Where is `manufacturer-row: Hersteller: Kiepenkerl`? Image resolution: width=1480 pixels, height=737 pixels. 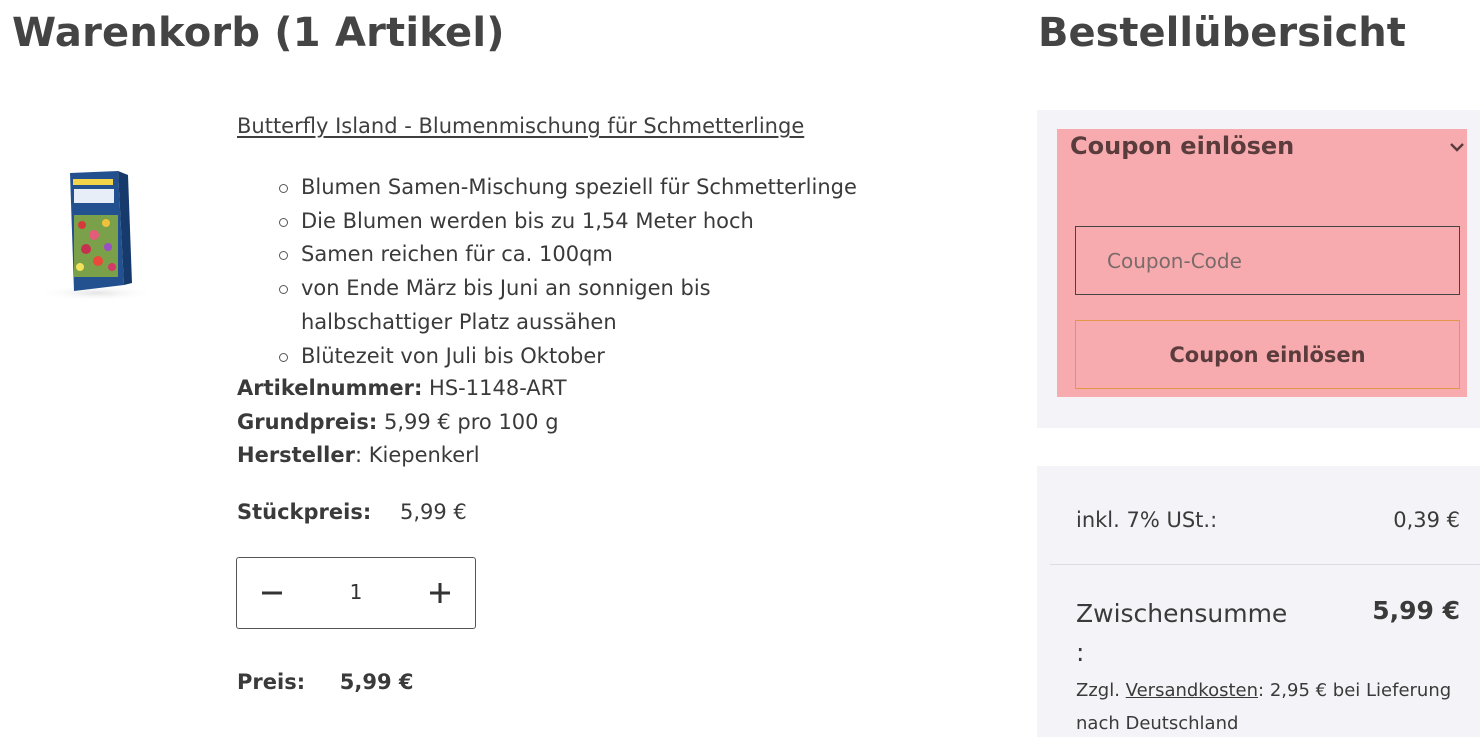
manufacturer-row: Hersteller: Kiepenkerl is located at coordinates (402, 456).